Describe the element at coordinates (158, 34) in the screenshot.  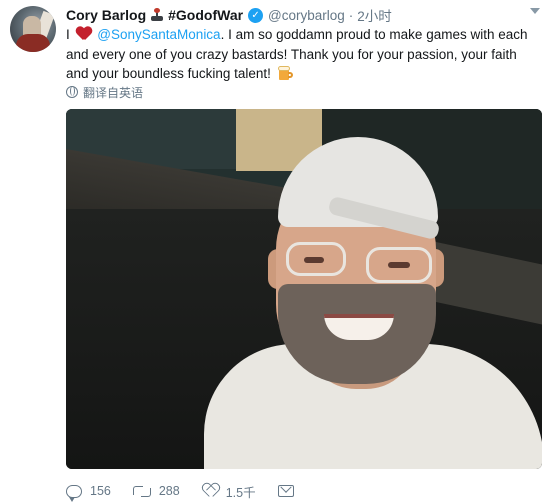
I see `mention-link: @SonySantaMonica` at that location.